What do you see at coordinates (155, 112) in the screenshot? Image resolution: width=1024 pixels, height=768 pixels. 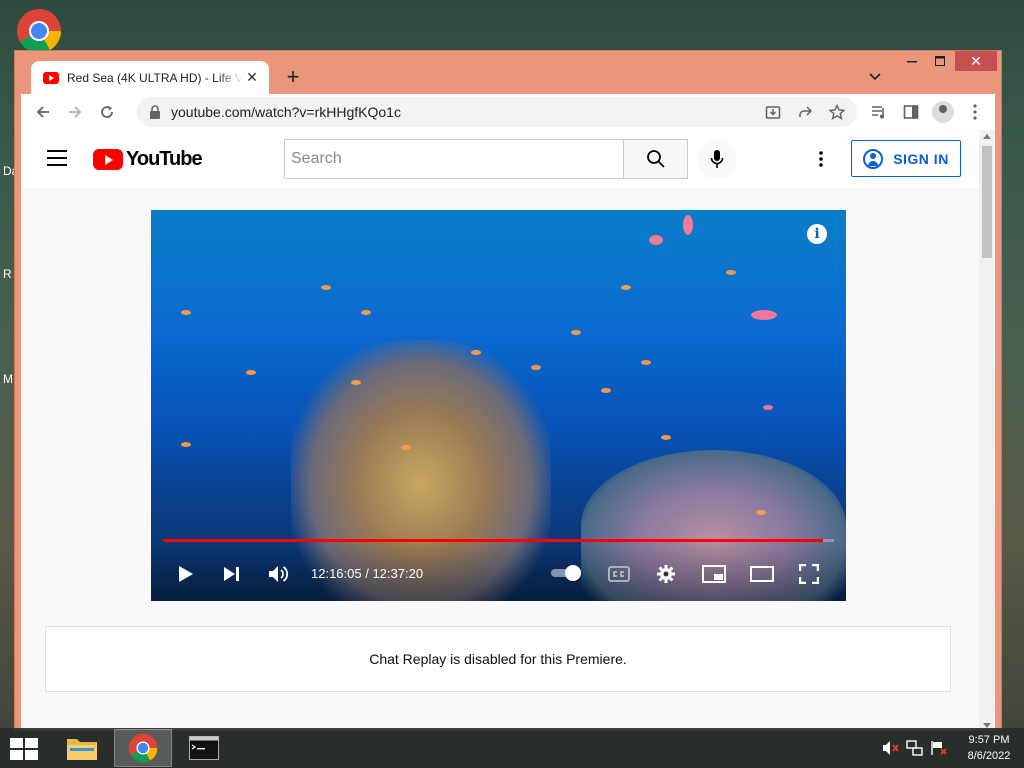 I see `lock-icon` at bounding box center [155, 112].